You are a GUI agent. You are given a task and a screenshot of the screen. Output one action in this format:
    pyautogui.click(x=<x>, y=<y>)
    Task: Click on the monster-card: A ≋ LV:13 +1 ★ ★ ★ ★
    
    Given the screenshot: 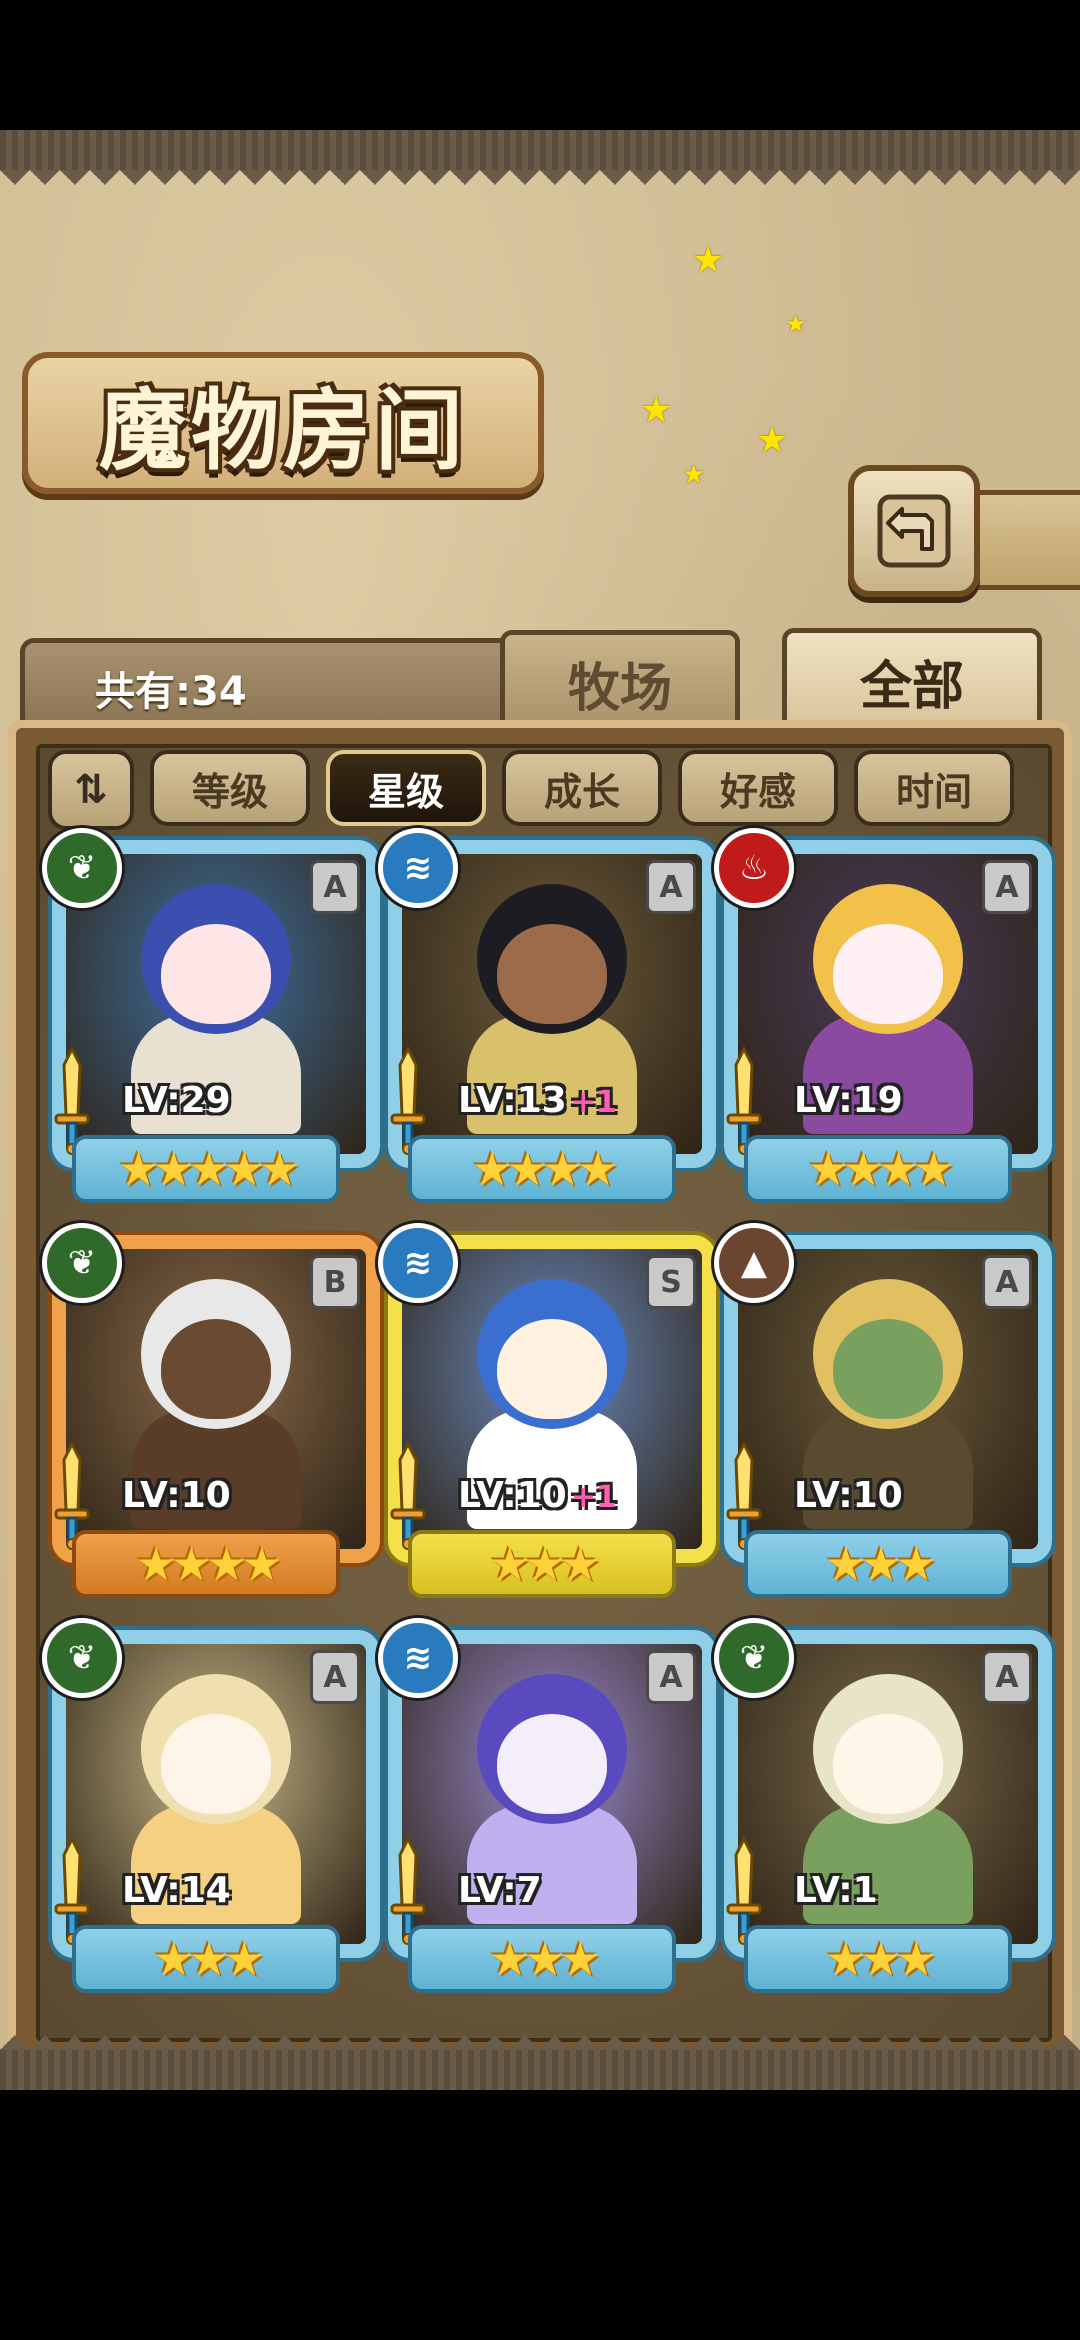 What is the action you would take?
    pyautogui.click(x=547, y=1015)
    